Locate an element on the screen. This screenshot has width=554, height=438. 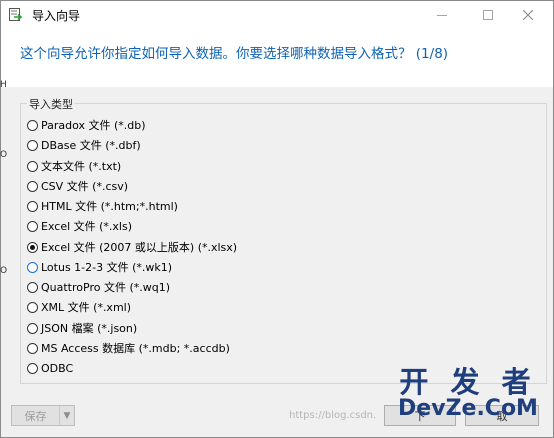
import-type-option: 文本文件 (*.txt) is located at coordinates (74, 166).